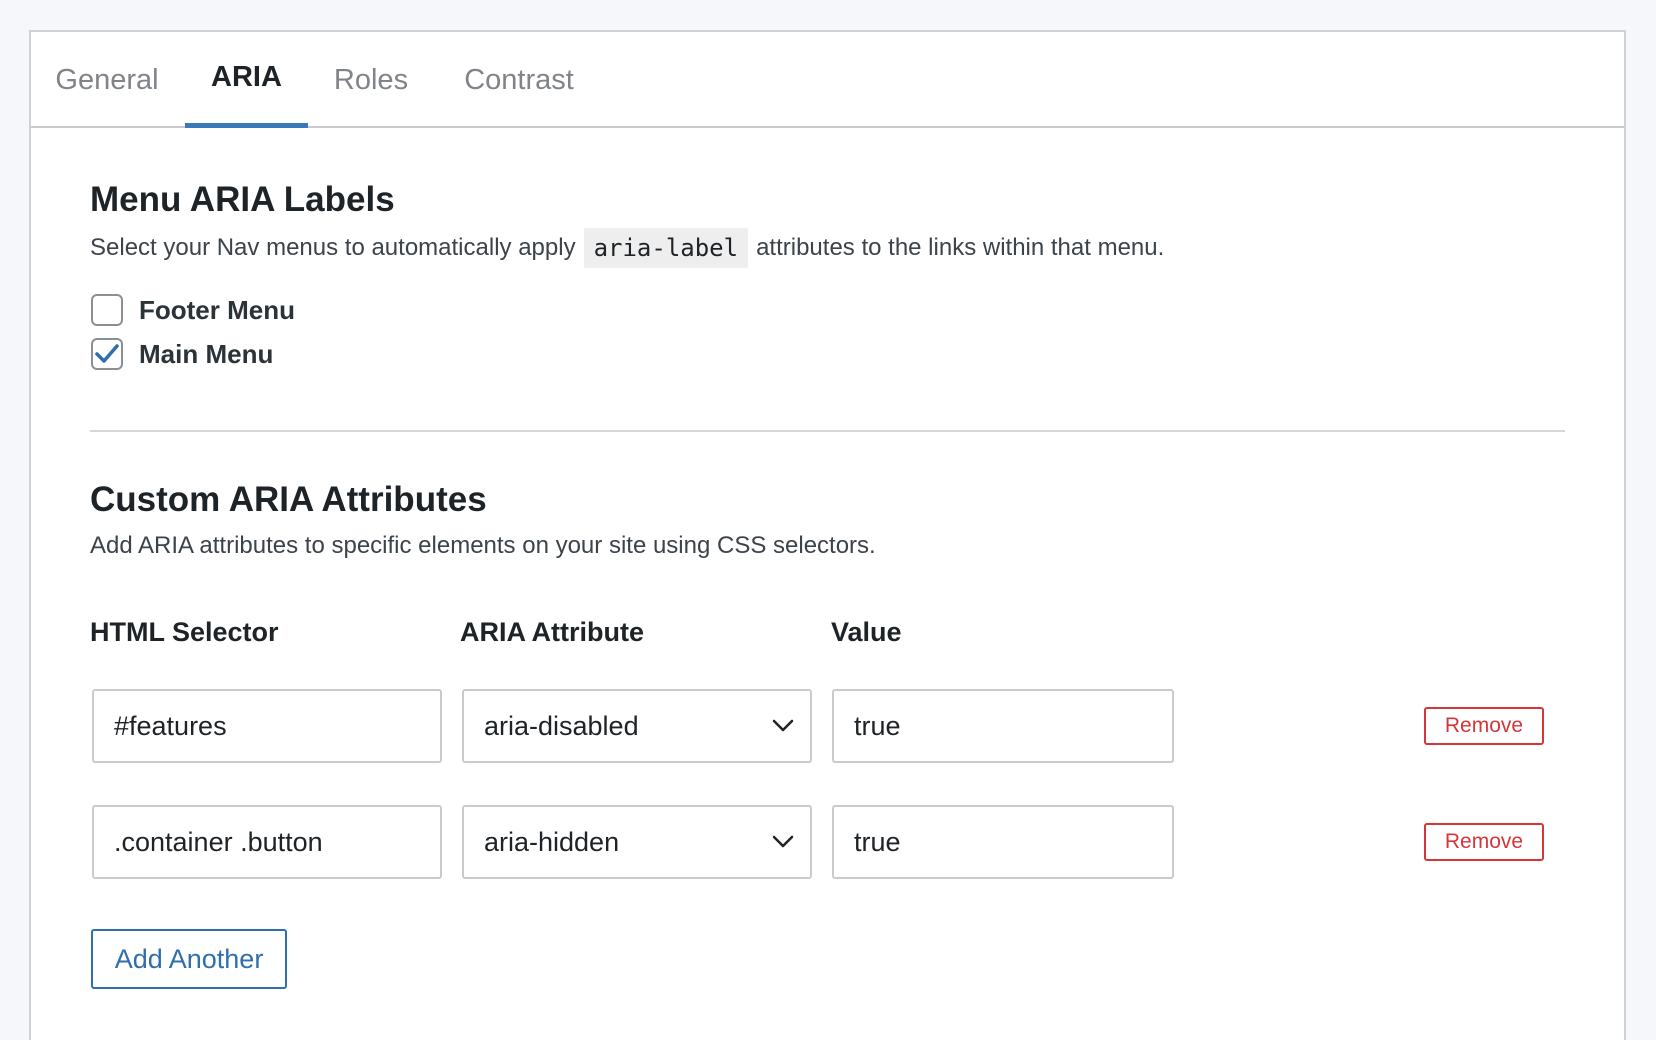 The image size is (1656, 1040). I want to click on tab-bar: General ARIA Roles Contrast, so click(827, 80).